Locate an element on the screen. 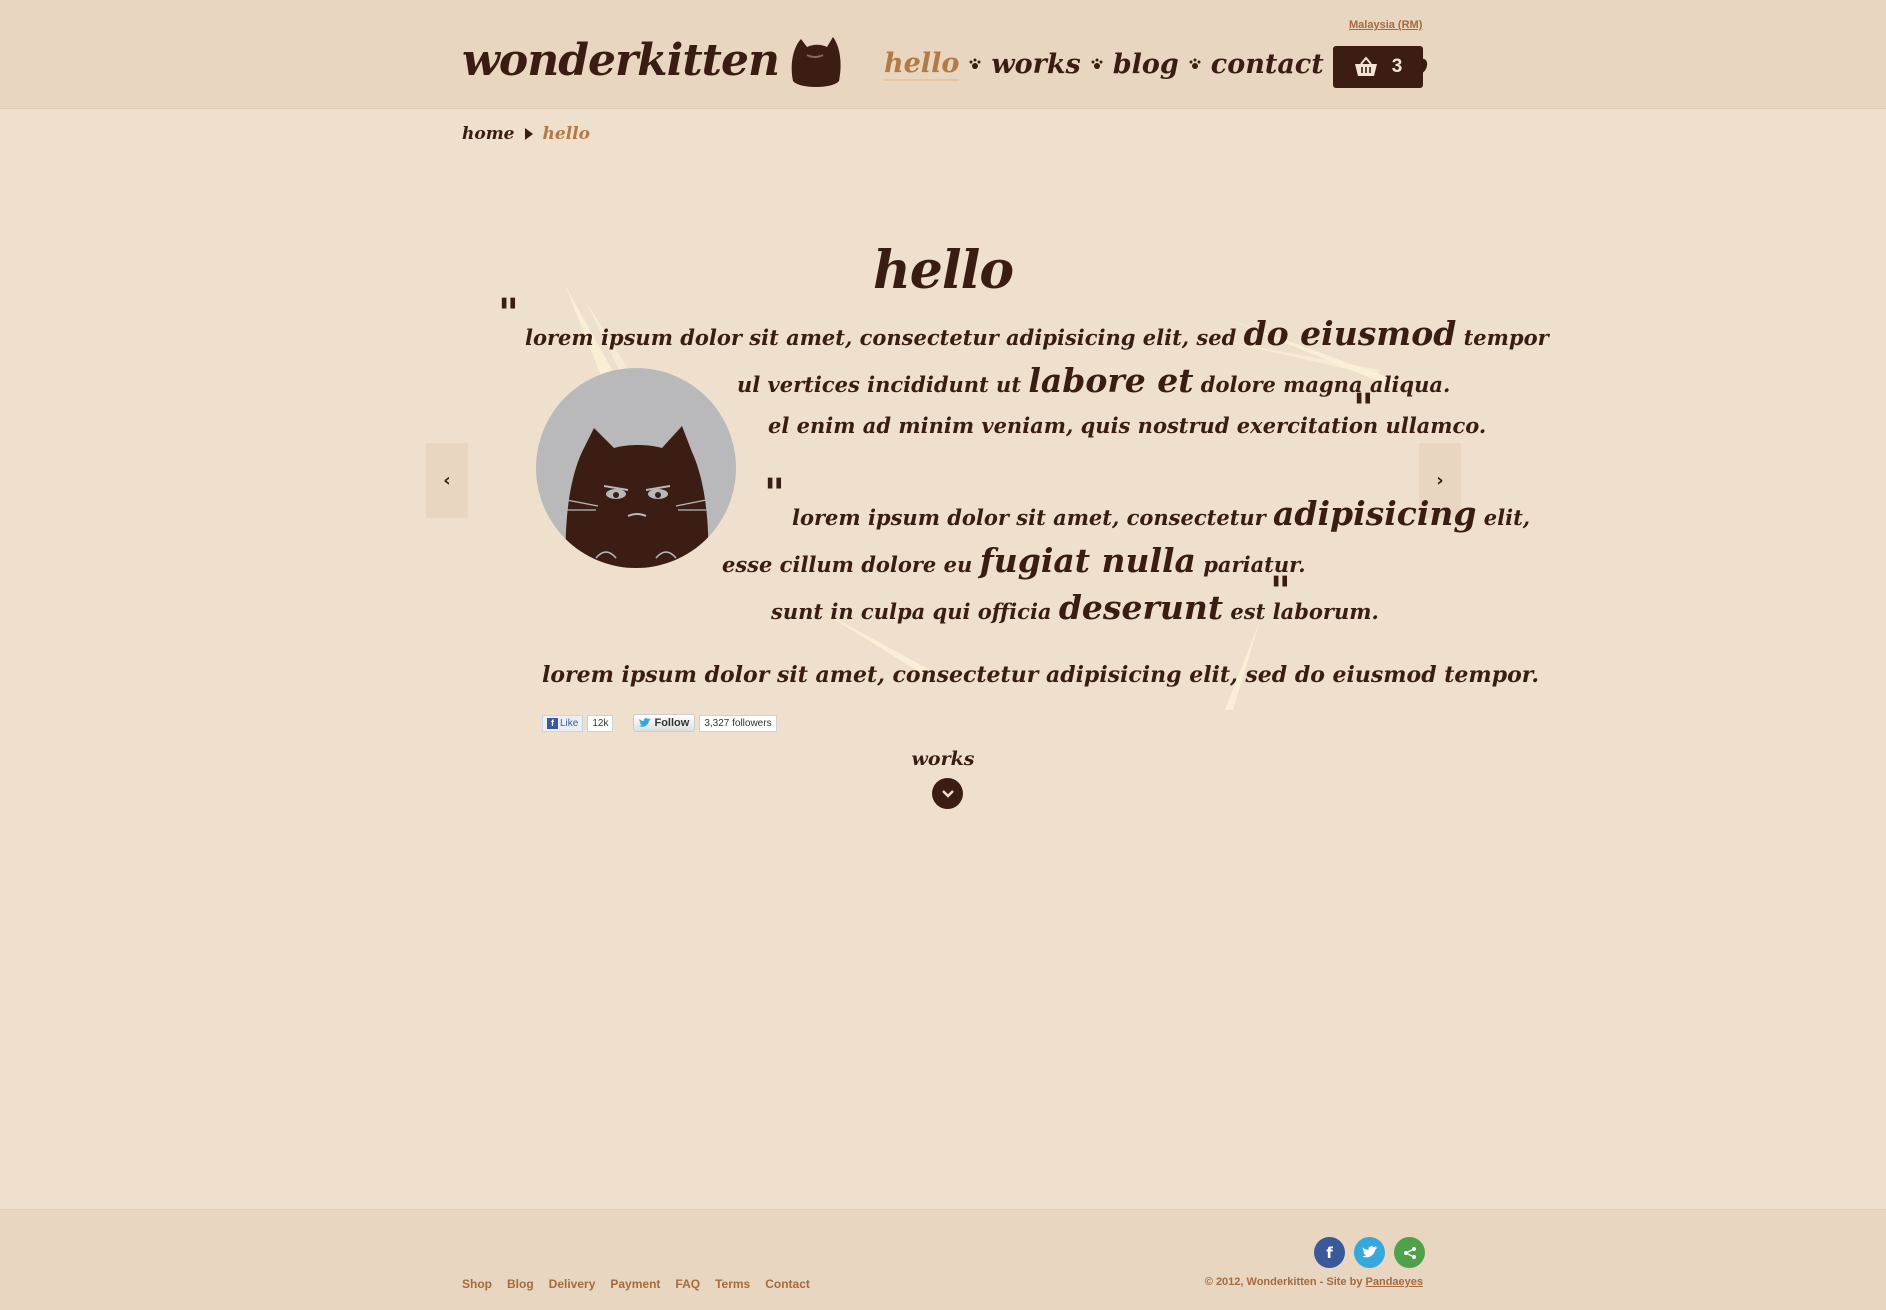  copyright: © 2012, Wonderkitten - Site by Pandaeyes is located at coordinates (1314, 1282).